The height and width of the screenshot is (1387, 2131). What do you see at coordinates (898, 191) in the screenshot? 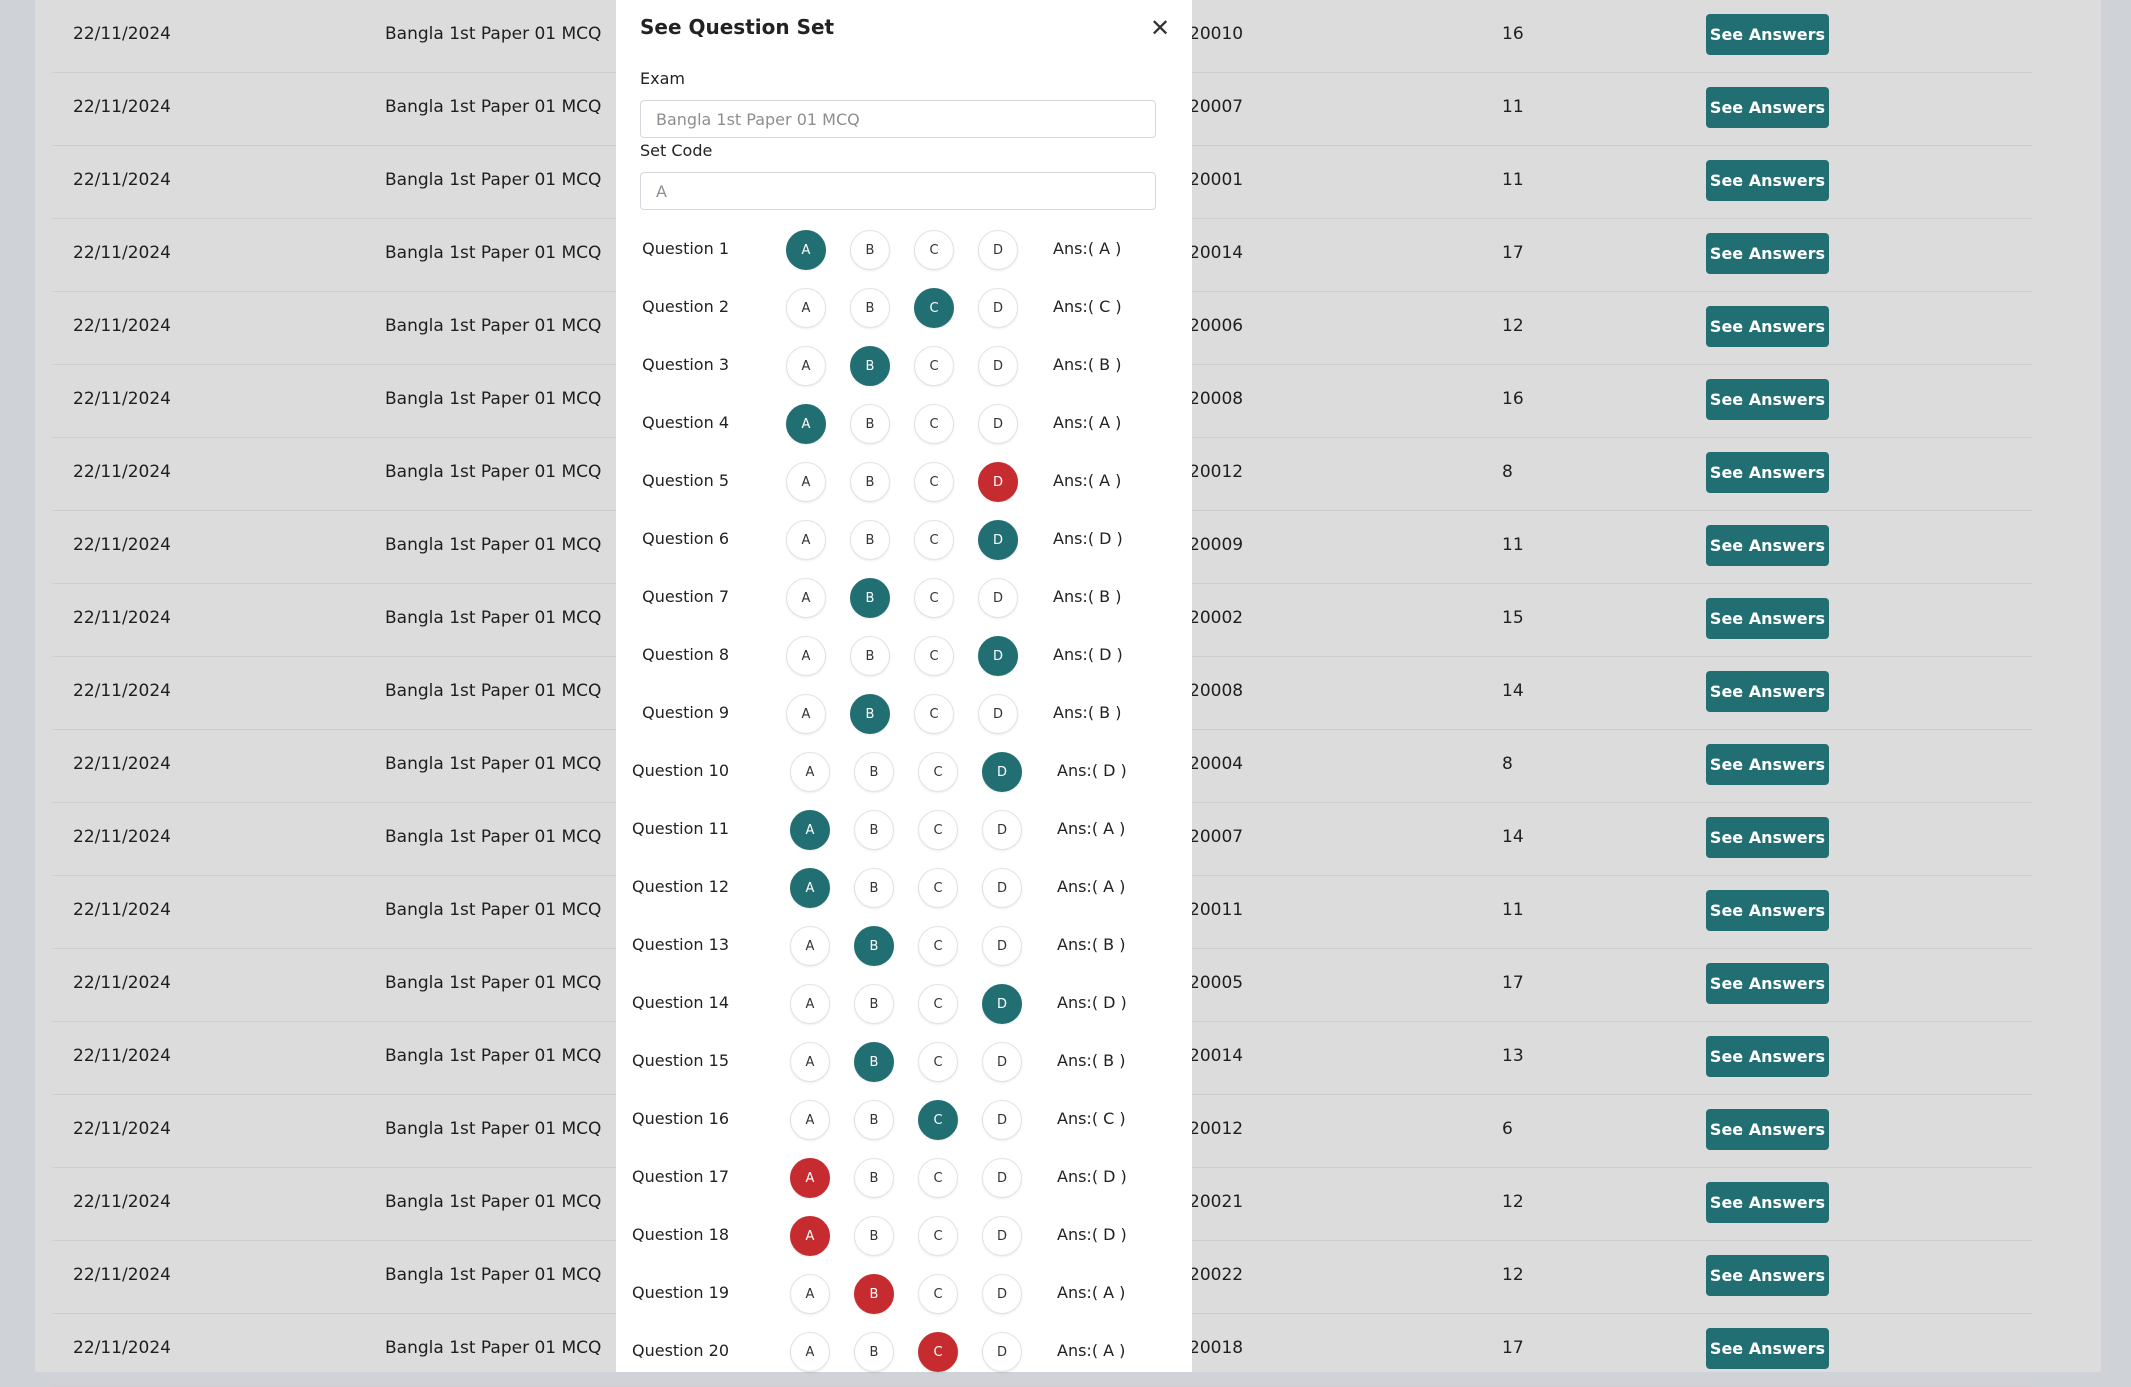
I see `set-code-input` at bounding box center [898, 191].